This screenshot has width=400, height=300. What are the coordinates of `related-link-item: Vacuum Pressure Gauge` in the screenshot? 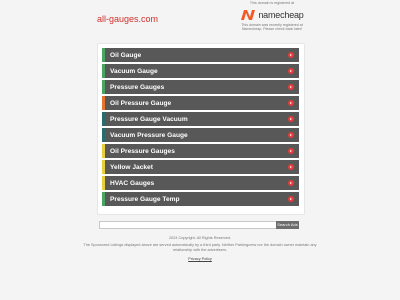 It's located at (200, 135).